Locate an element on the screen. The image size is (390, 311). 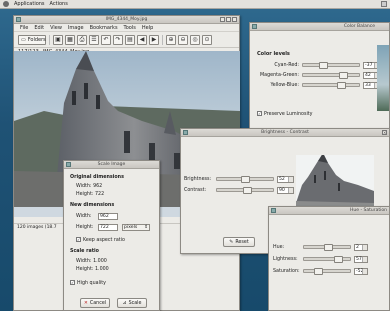
high-quality-option: ✓ High quality is located at coordinates (88, 283).